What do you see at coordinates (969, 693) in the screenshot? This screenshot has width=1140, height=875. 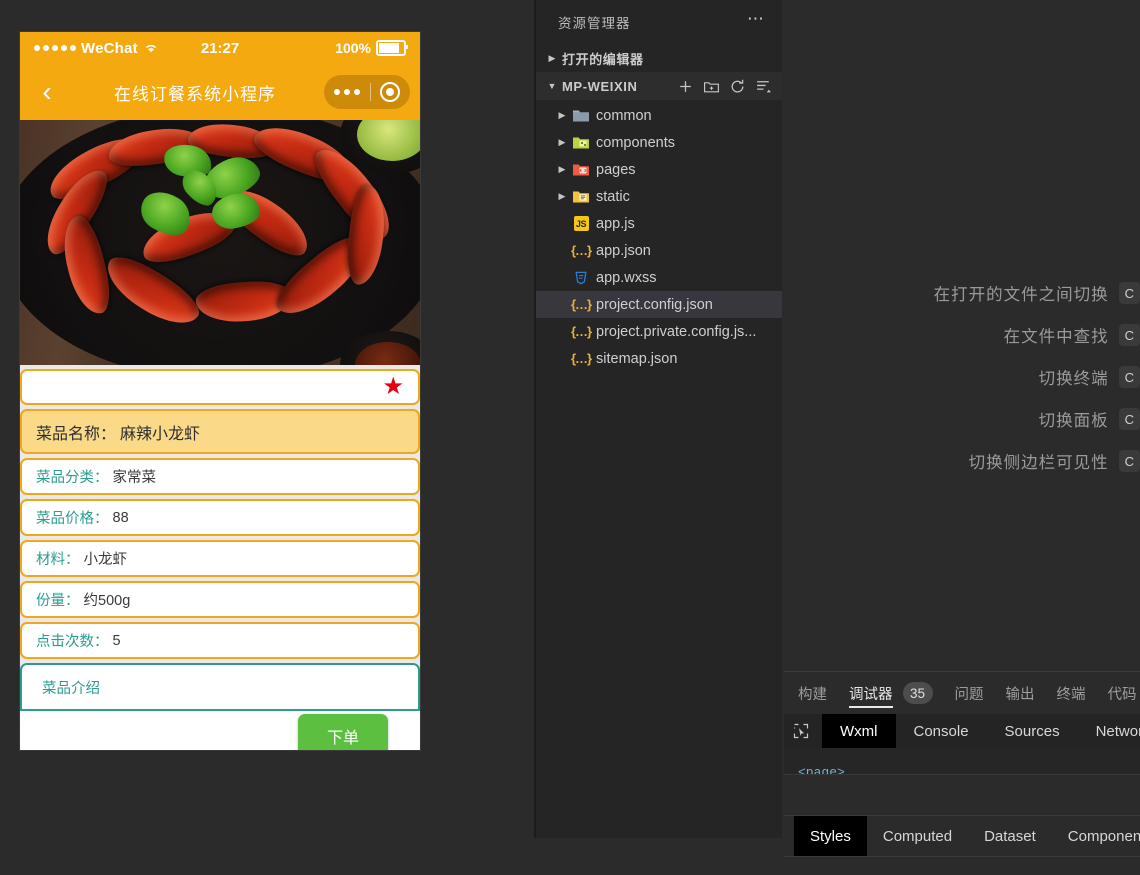 I see `devtools-tab-problems: 问题` at bounding box center [969, 693].